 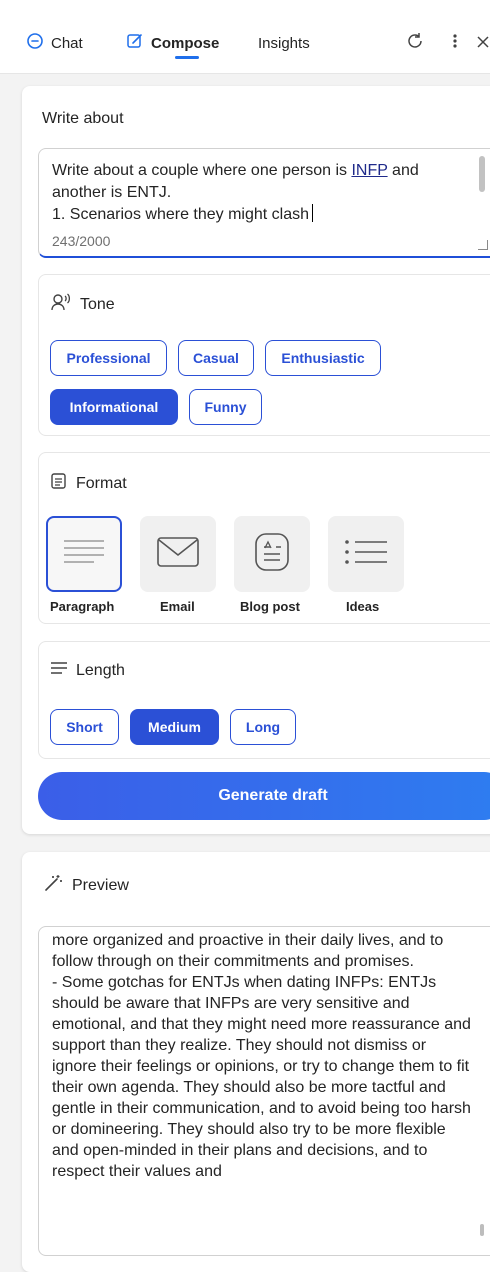 I want to click on length-title: Length, so click(x=87, y=670).